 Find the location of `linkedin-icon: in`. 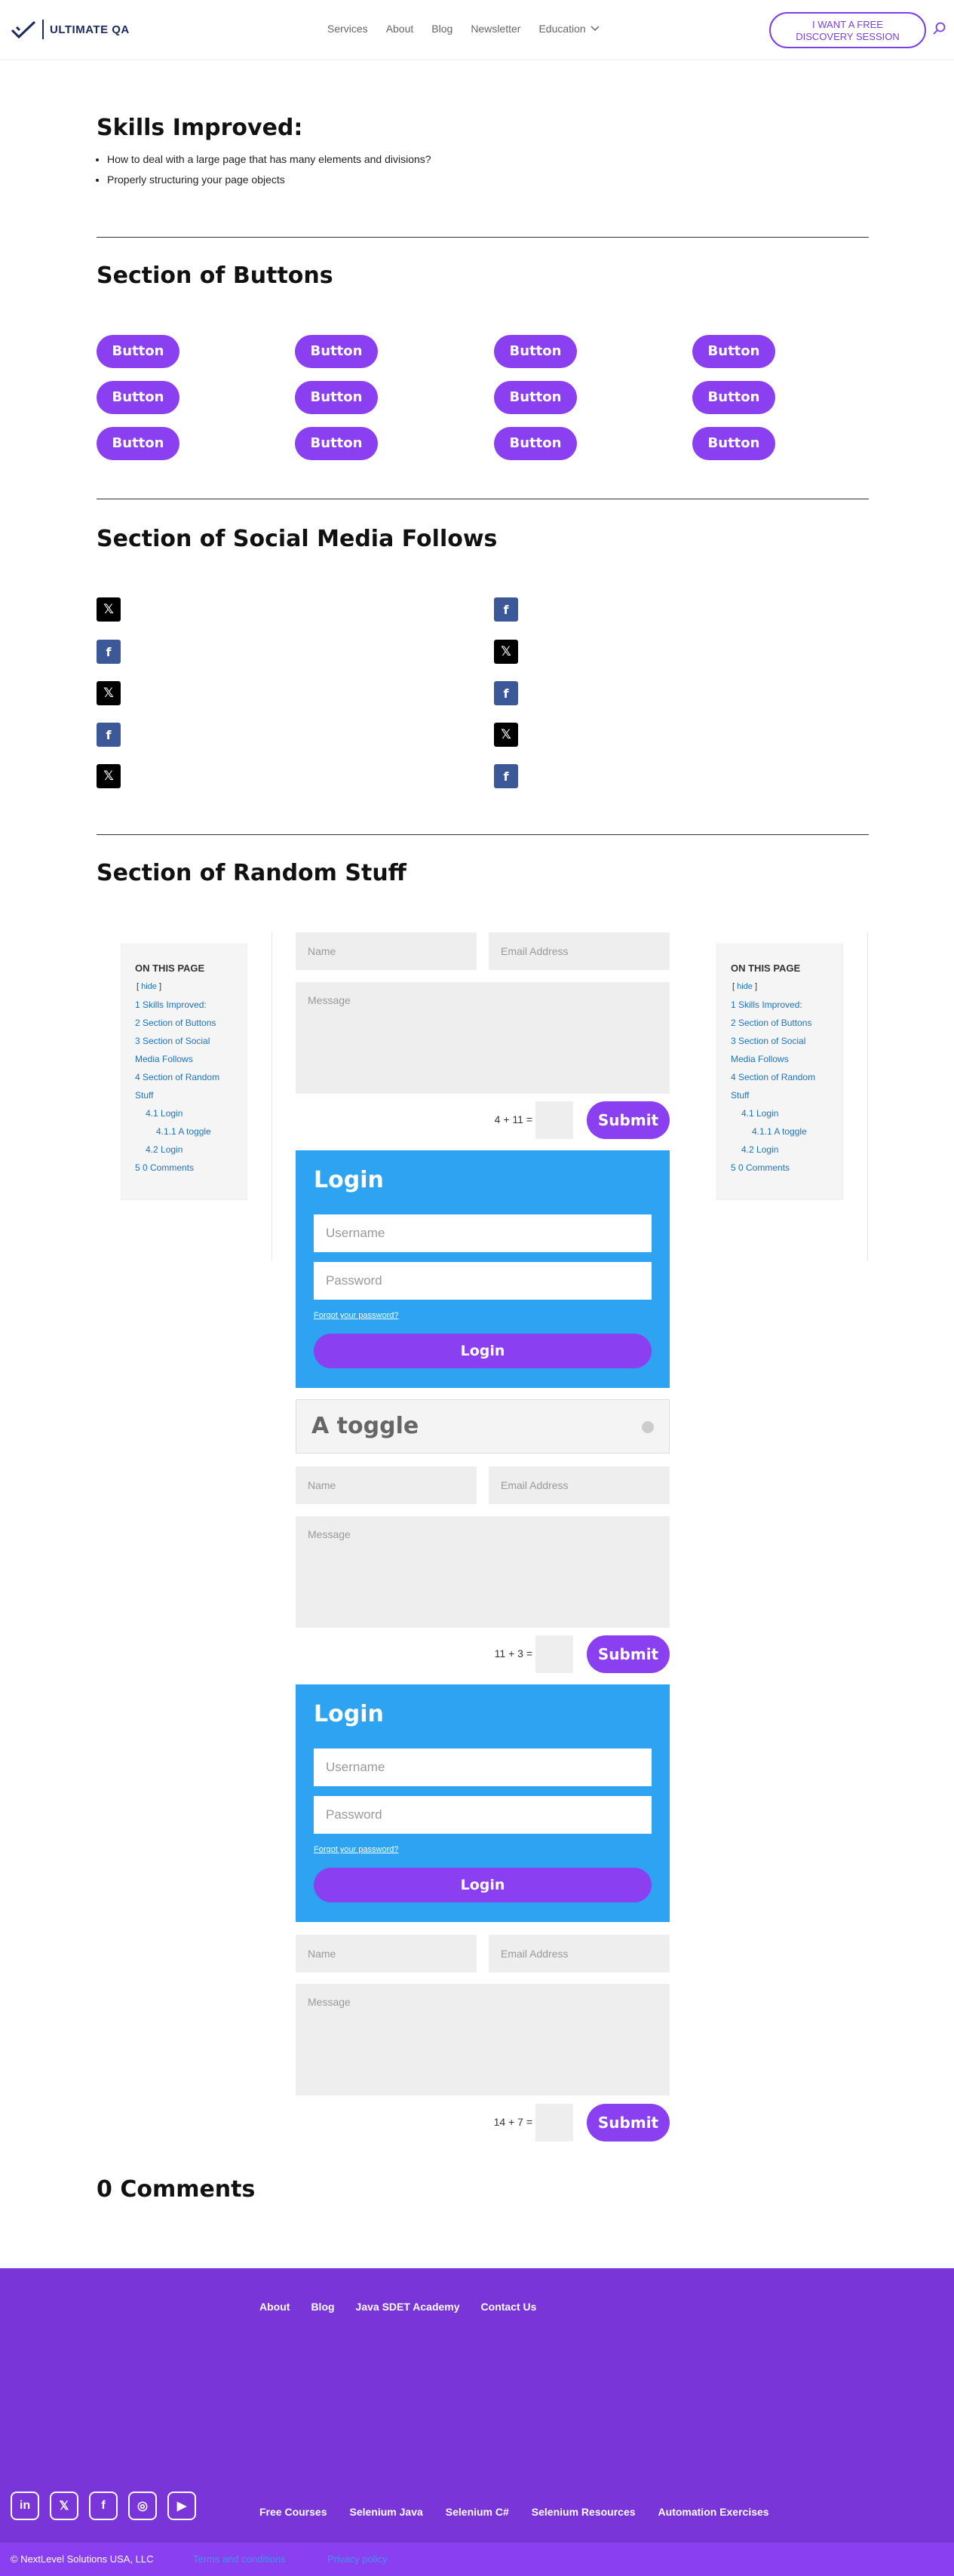

linkedin-icon: in is located at coordinates (25, 2506).